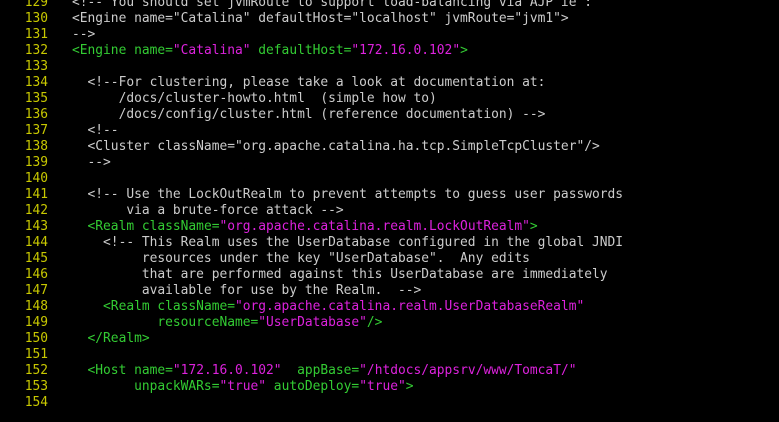 The height and width of the screenshot is (422, 779). What do you see at coordinates (36, 114) in the screenshot?
I see `line-number: 136` at bounding box center [36, 114].